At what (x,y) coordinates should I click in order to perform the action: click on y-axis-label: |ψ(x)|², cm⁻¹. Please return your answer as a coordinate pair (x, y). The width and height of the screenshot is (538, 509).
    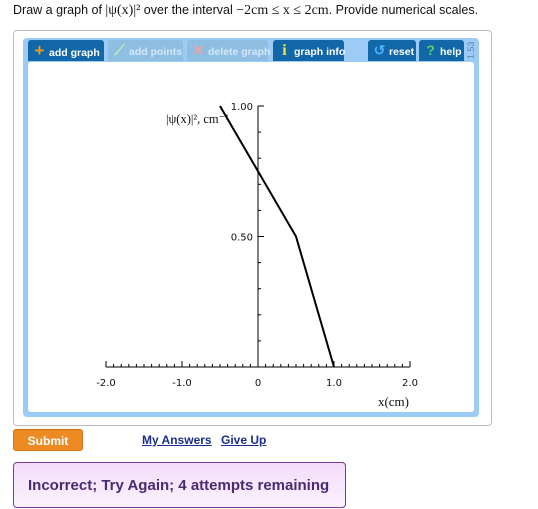
    Looking at the image, I should click on (197, 119).